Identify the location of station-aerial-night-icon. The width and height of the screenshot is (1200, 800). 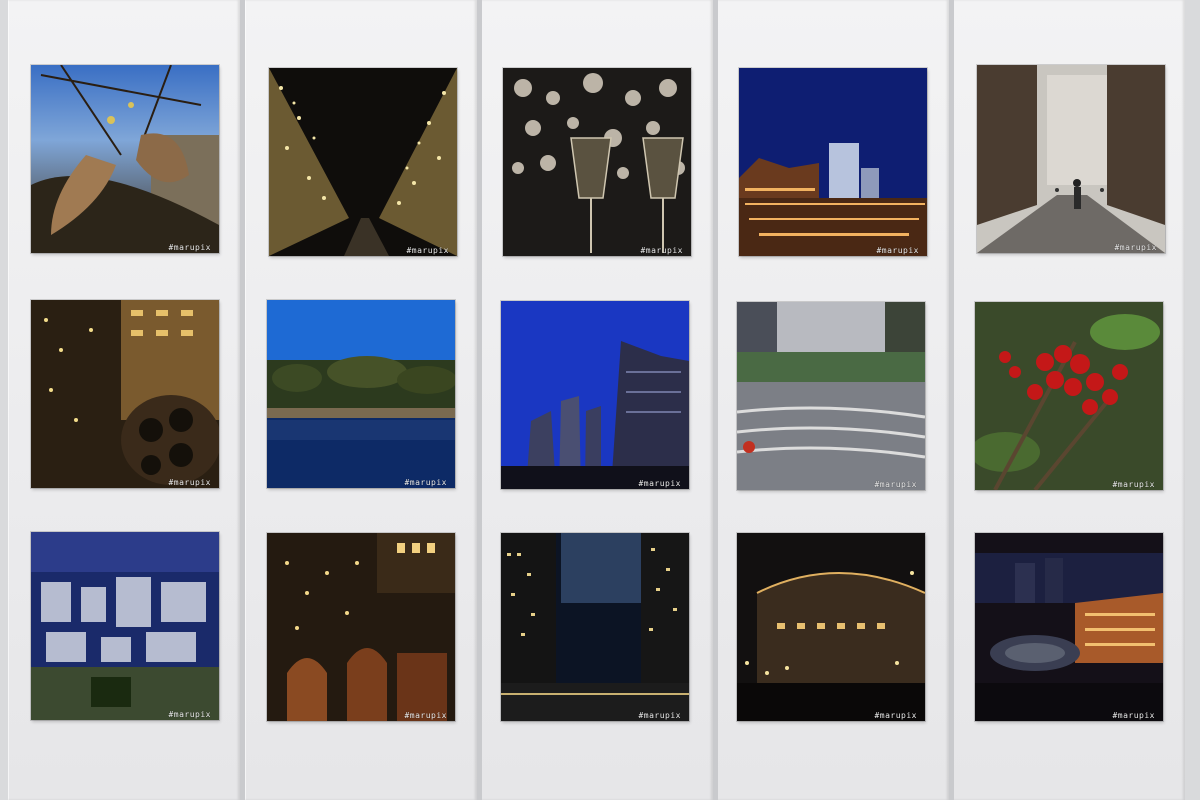
(1069, 627).